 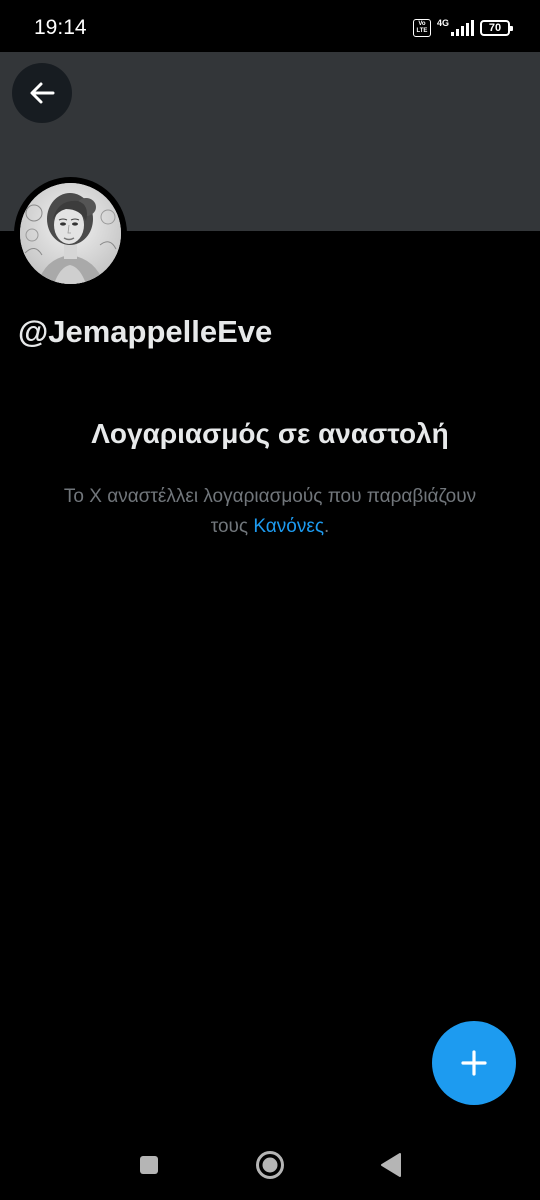 I want to click on avatar-portrait-image, so click(x=70, y=233).